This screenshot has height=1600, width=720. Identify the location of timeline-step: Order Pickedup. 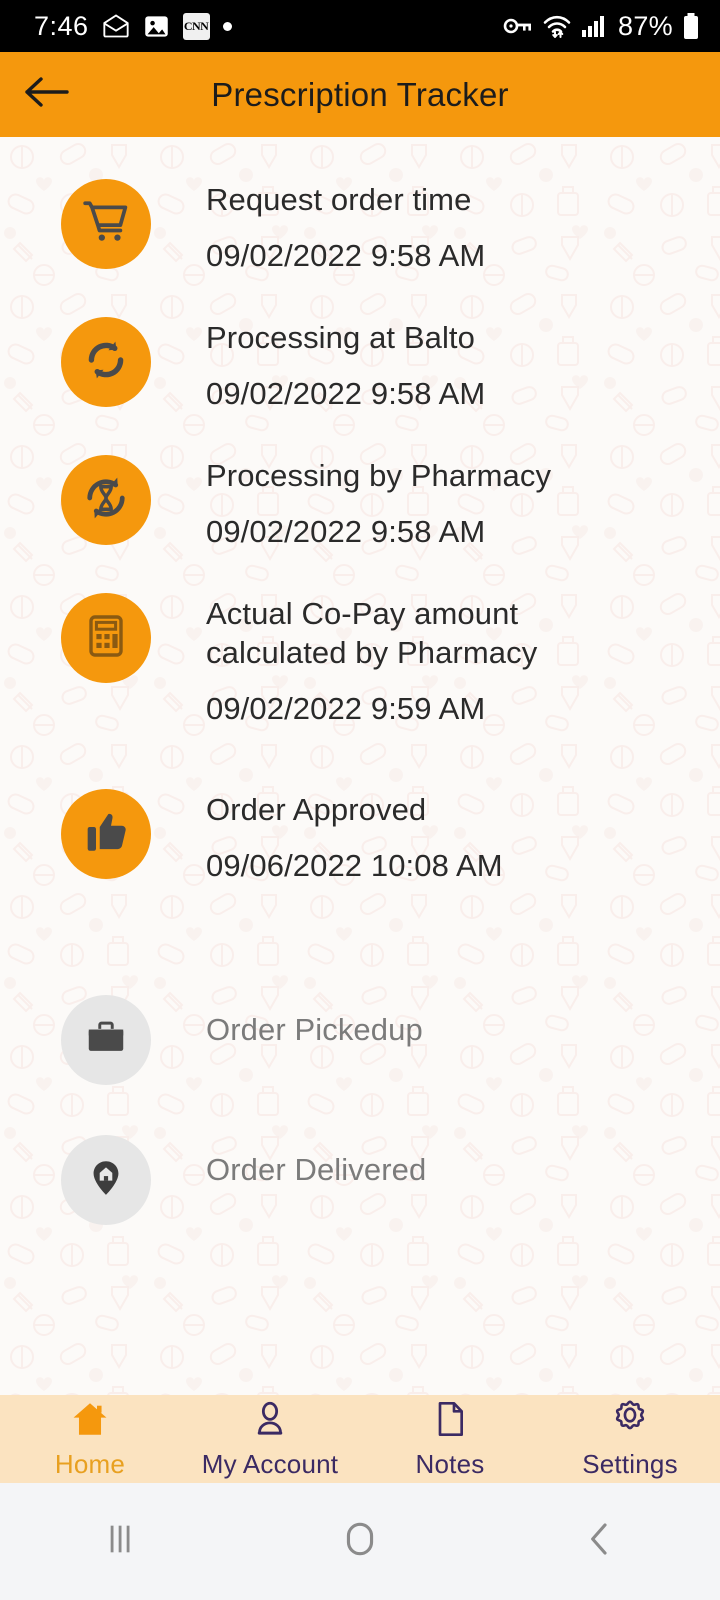
(360, 1059).